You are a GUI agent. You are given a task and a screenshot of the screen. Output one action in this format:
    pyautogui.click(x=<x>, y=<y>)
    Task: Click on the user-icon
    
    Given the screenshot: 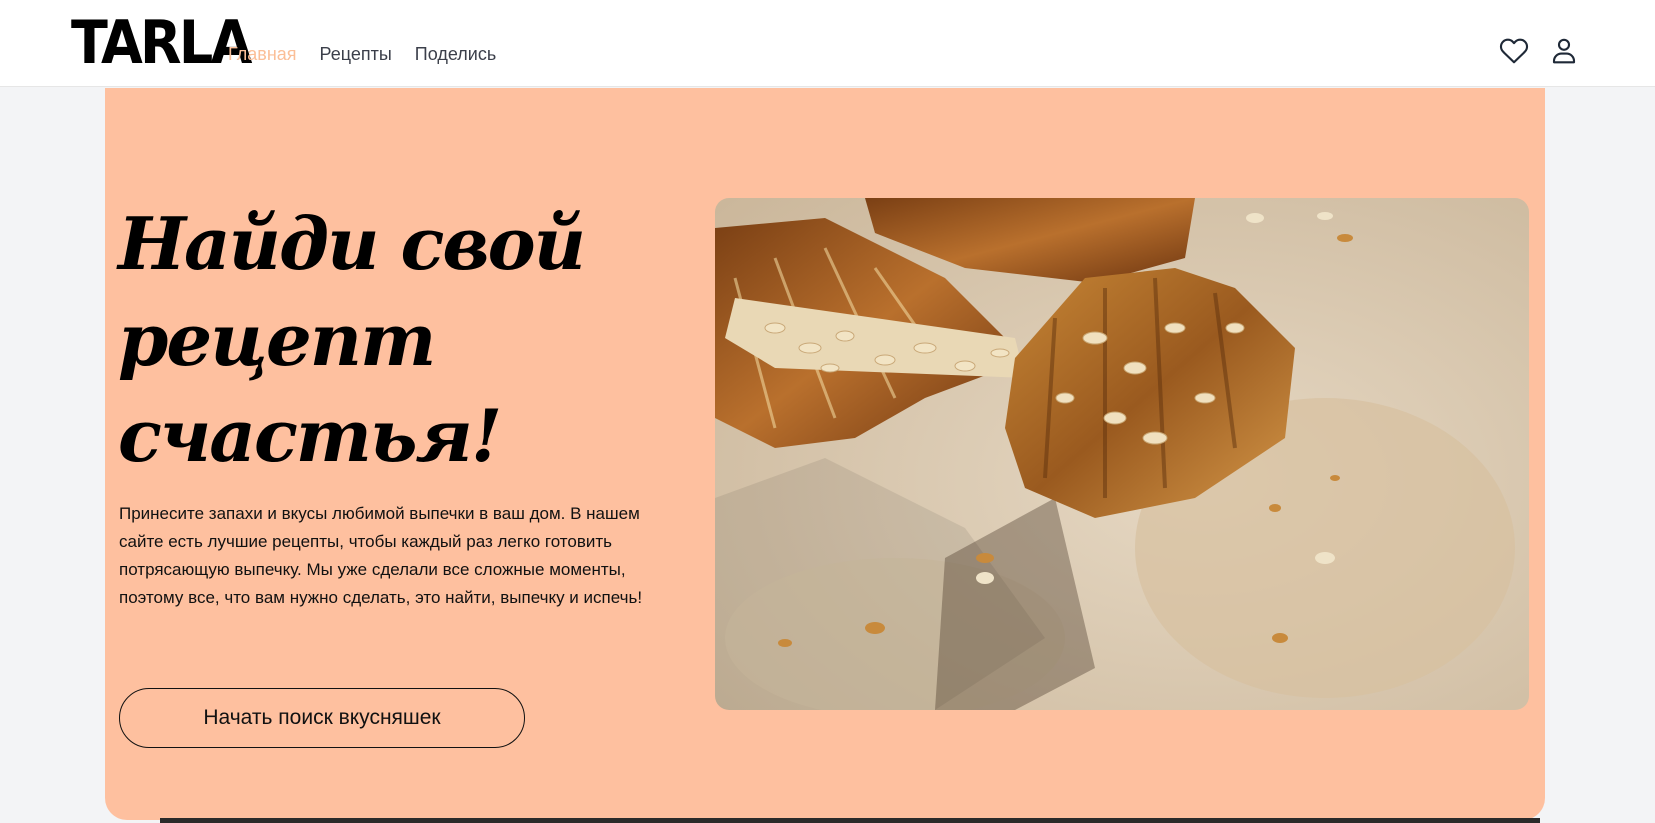 What is the action you would take?
    pyautogui.click(x=1564, y=51)
    